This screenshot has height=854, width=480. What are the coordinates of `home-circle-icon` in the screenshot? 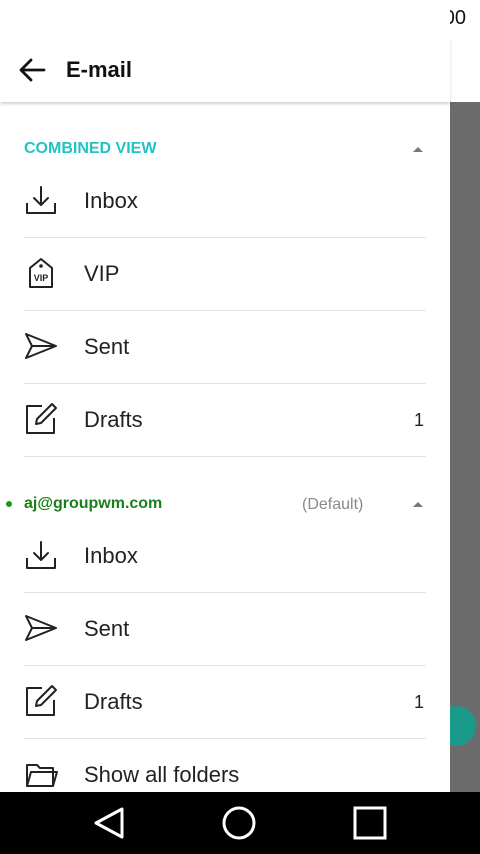 It's located at (239, 823).